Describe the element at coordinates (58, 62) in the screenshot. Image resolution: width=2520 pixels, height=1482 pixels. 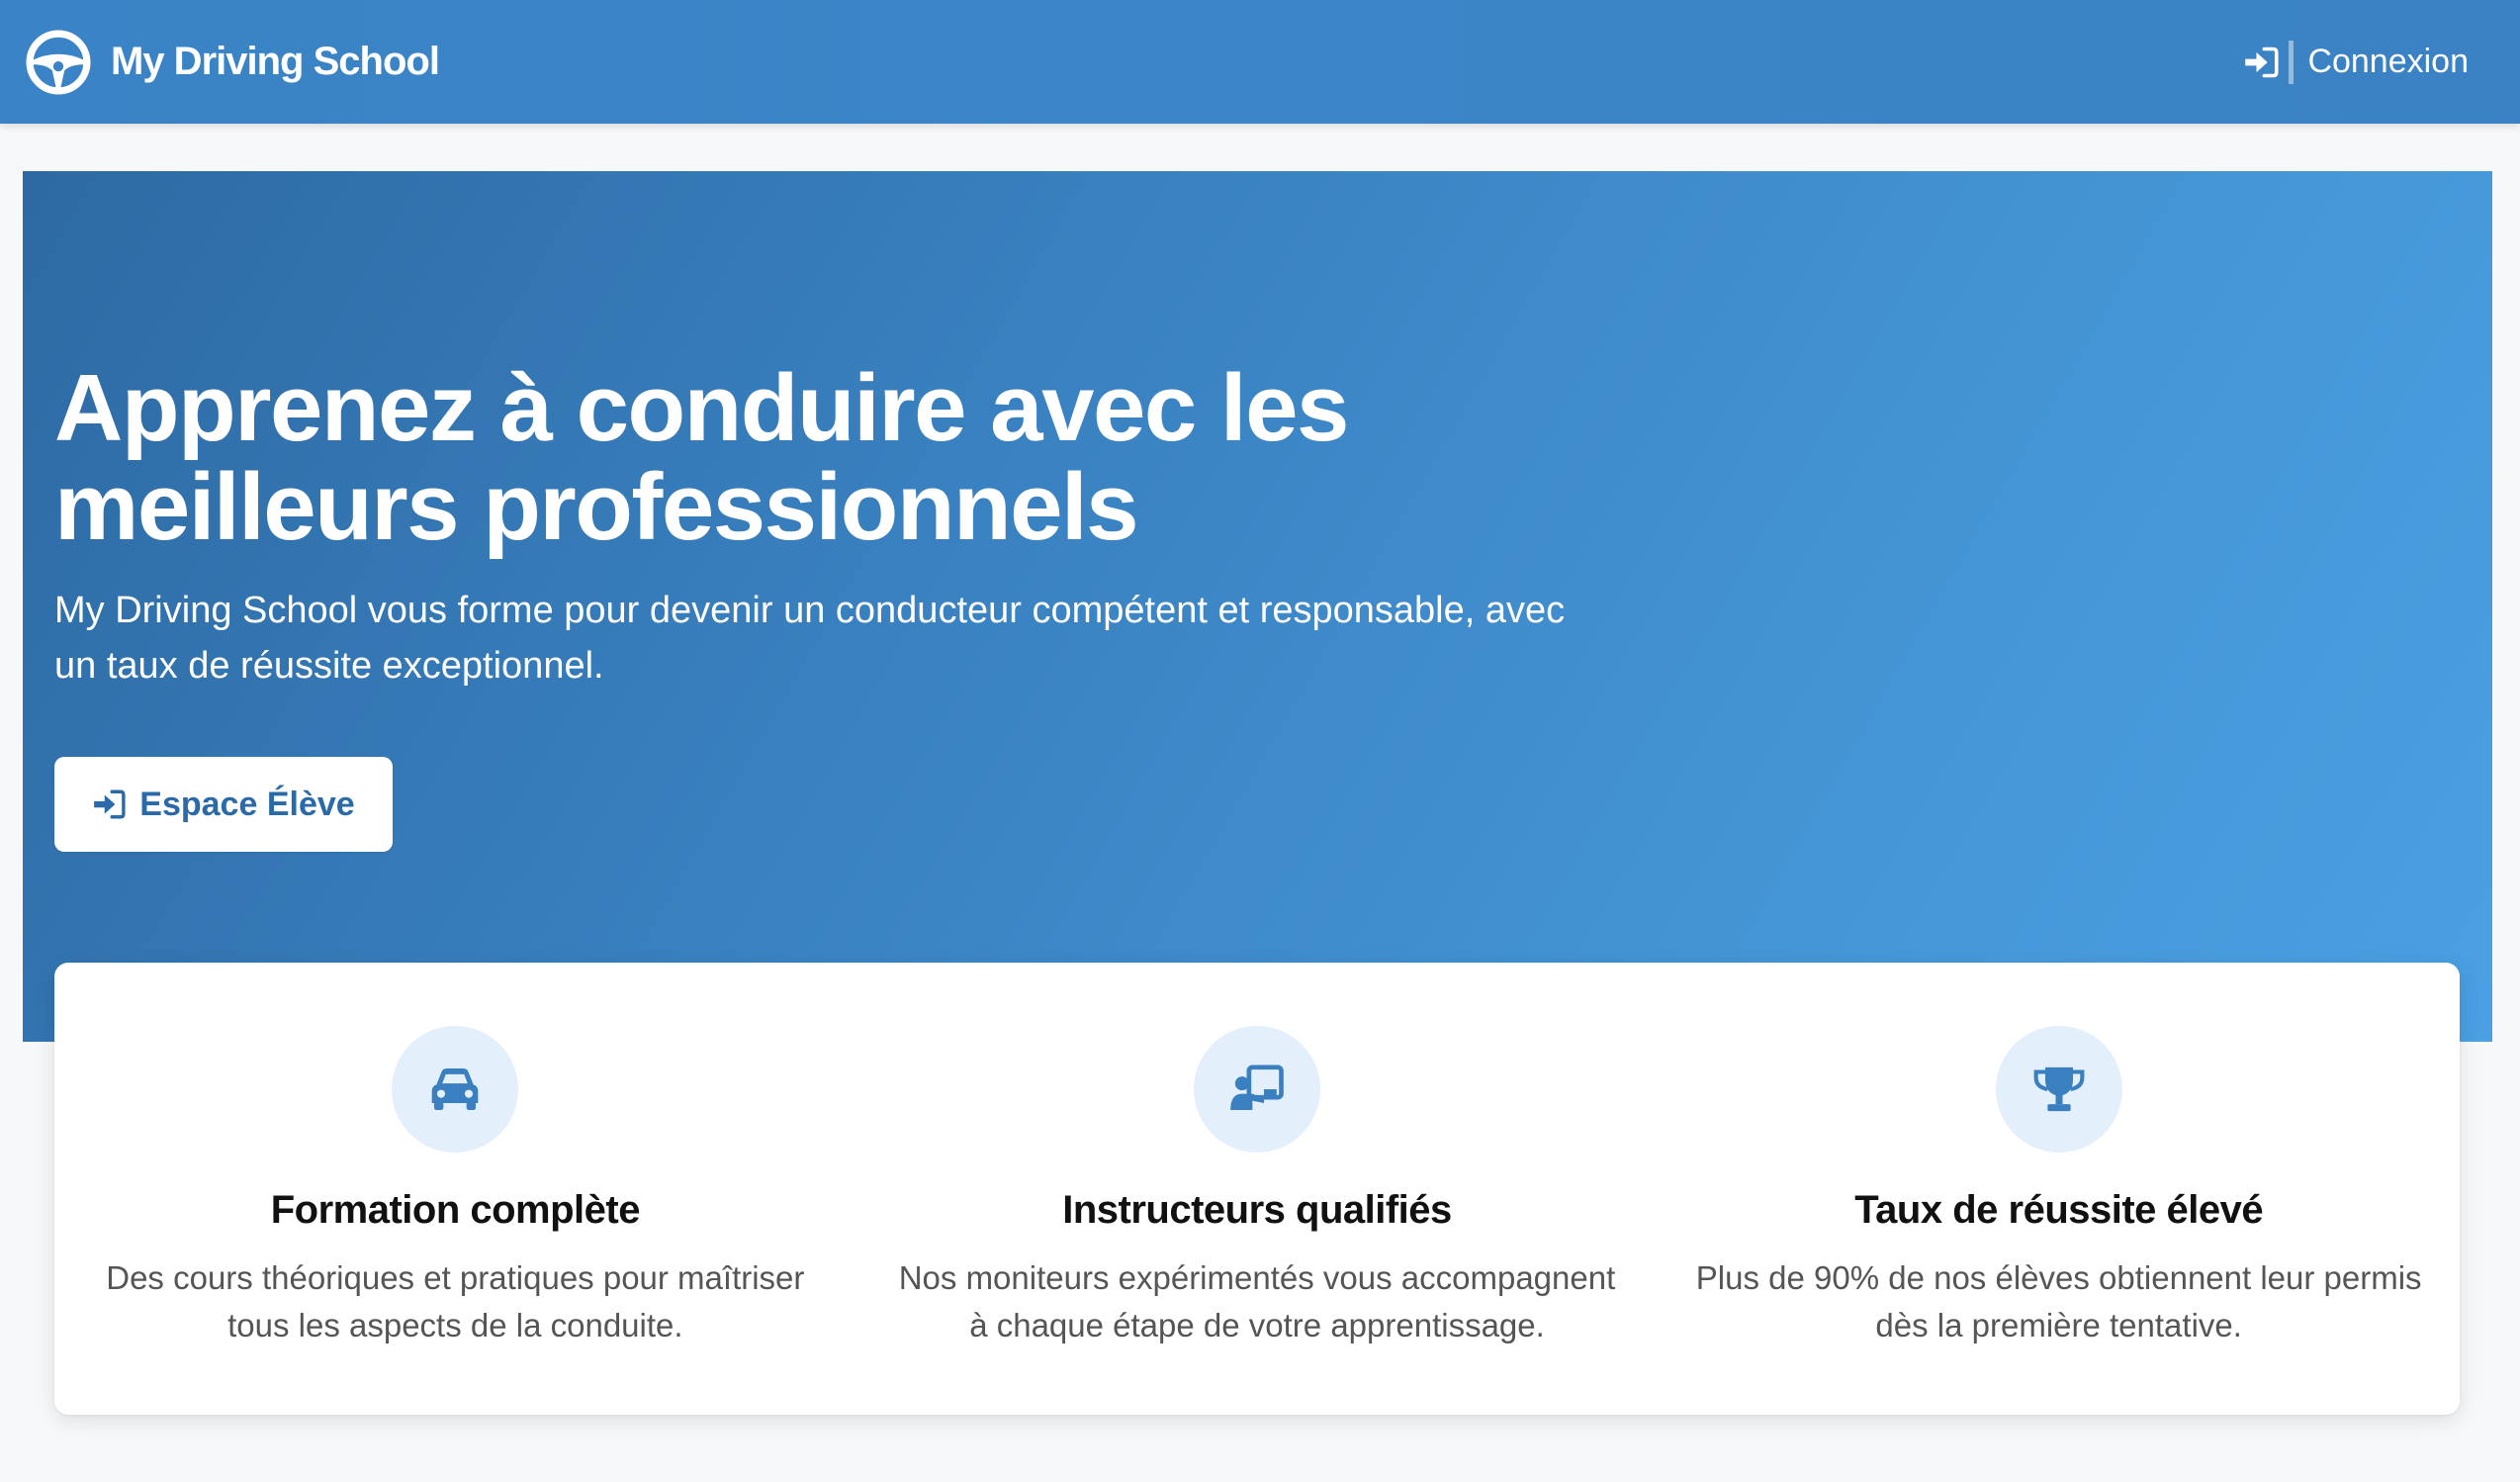
I see `steering-wheel-icon` at that location.